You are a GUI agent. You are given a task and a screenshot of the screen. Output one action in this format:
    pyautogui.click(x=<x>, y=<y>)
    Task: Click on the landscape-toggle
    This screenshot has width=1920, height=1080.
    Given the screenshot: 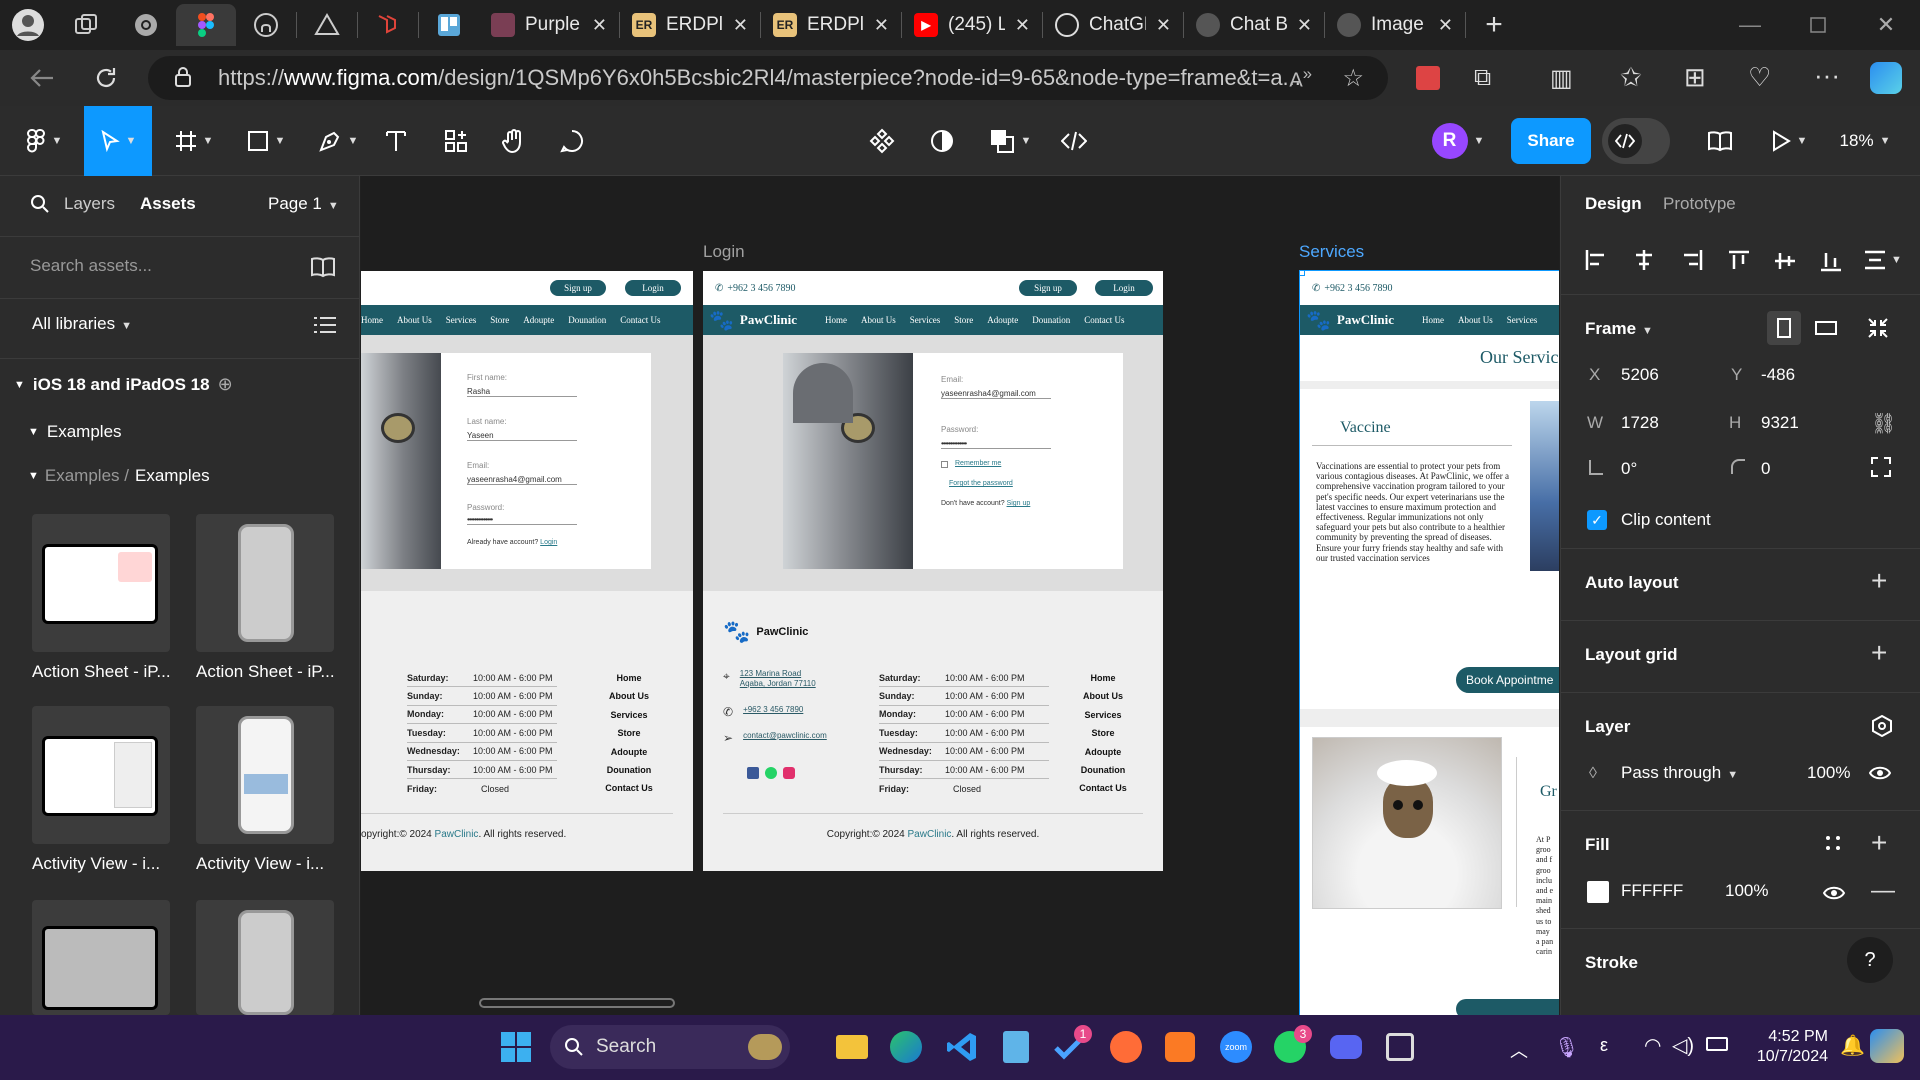 What is the action you would take?
    pyautogui.click(x=1826, y=328)
    